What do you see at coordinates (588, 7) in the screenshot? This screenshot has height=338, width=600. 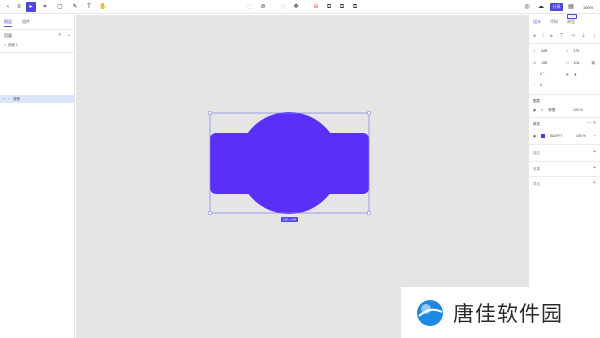 I see `zoom-level: 100%` at bounding box center [588, 7].